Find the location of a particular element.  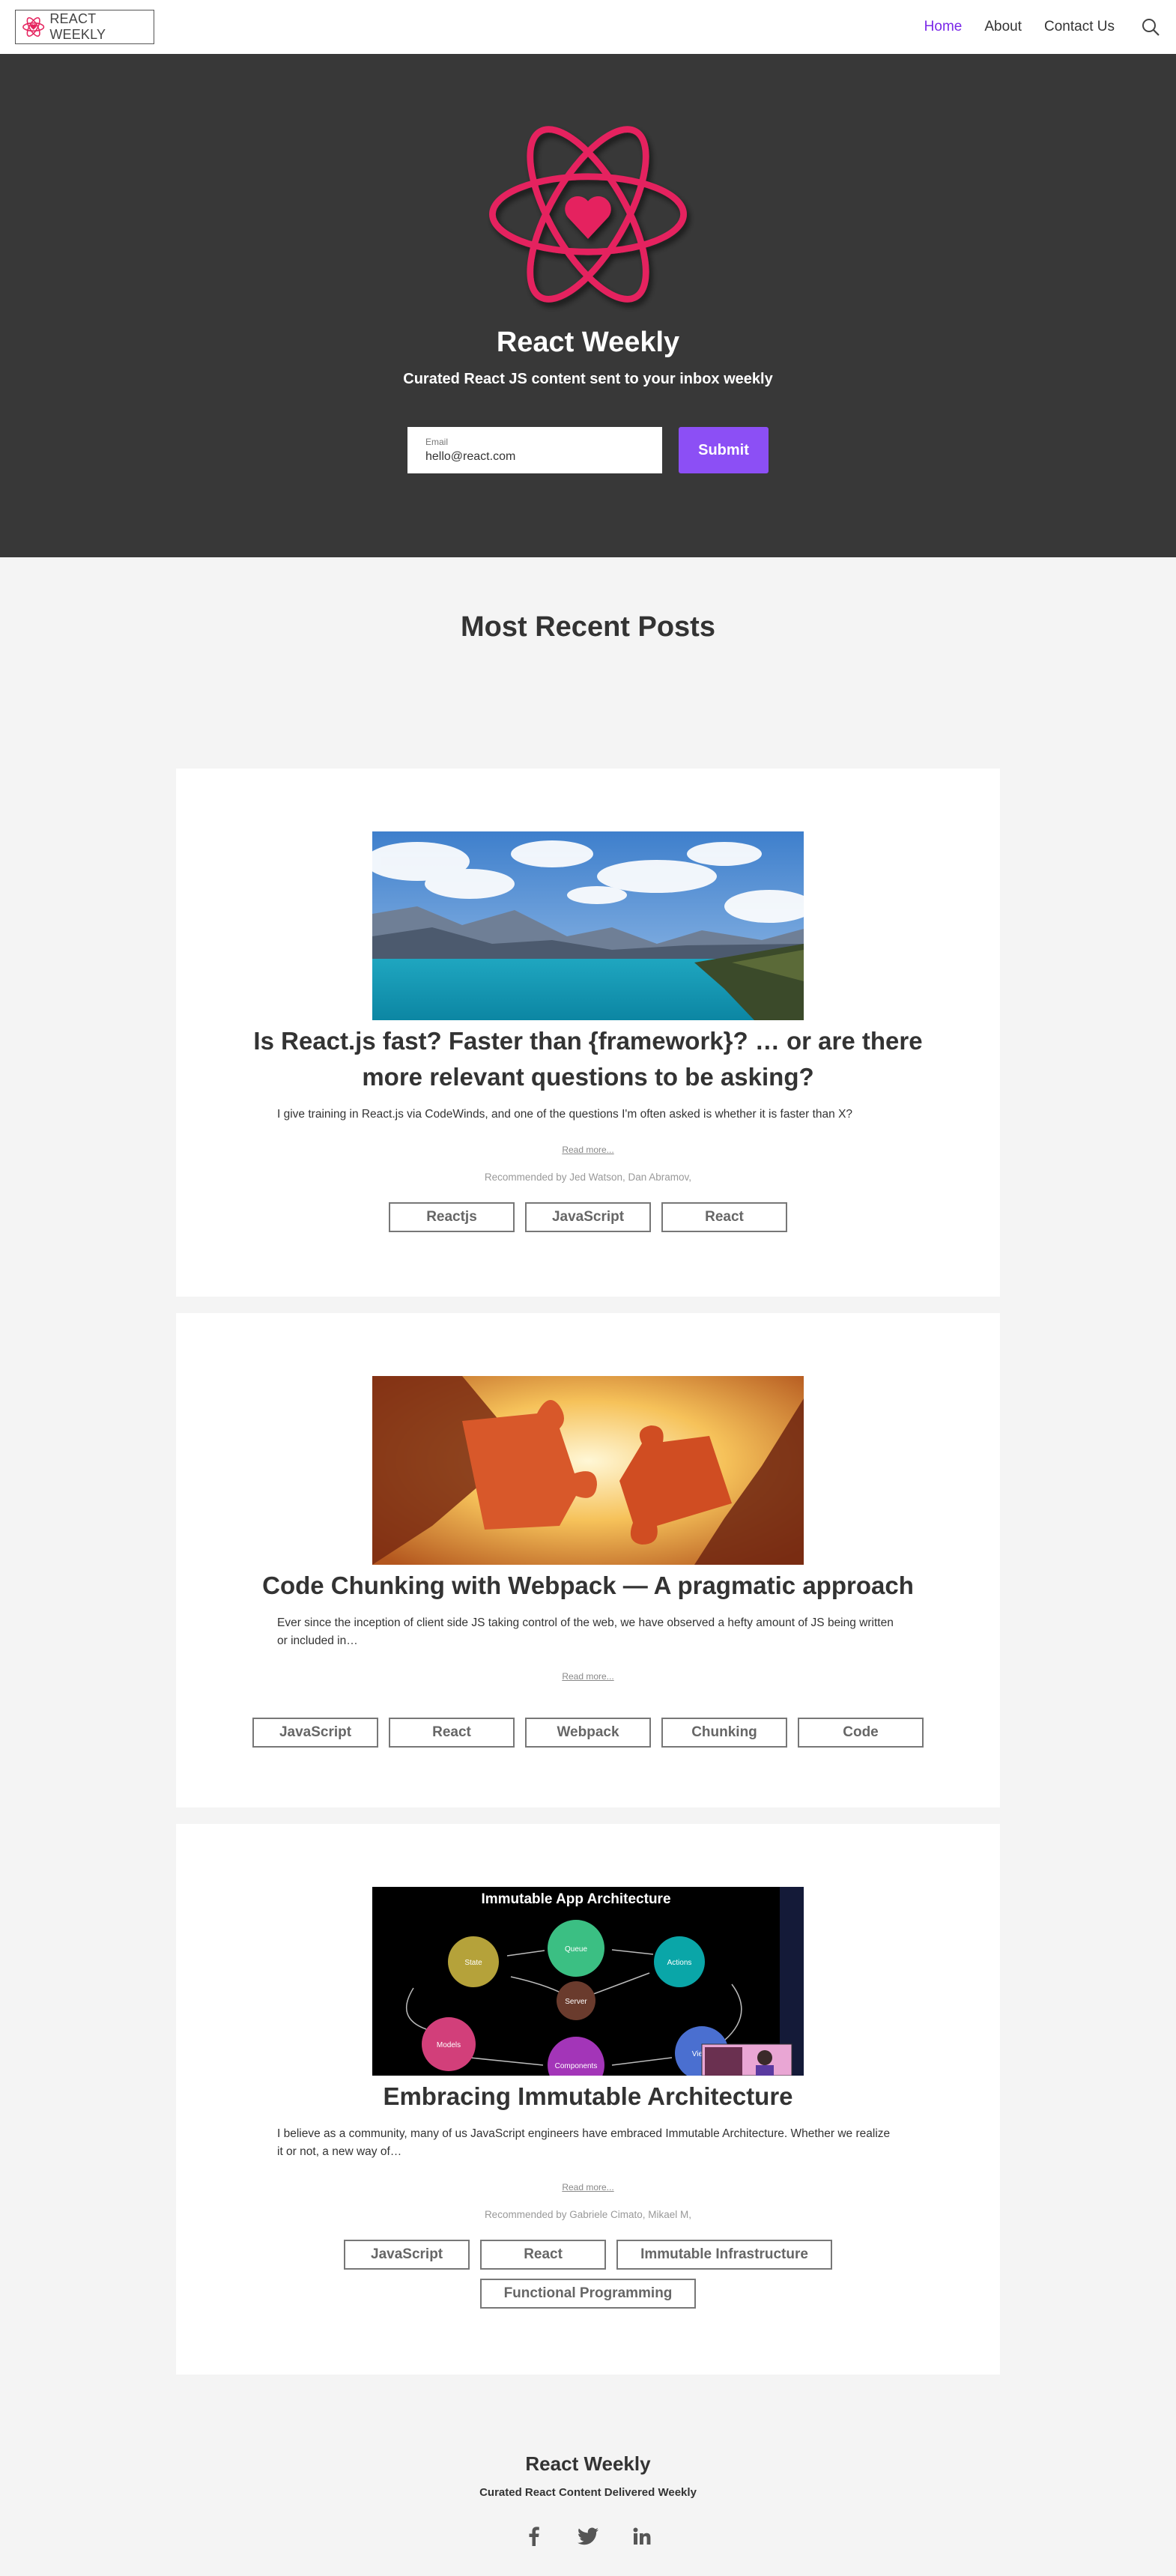

newsletter-form: Email Submit is located at coordinates (588, 450).